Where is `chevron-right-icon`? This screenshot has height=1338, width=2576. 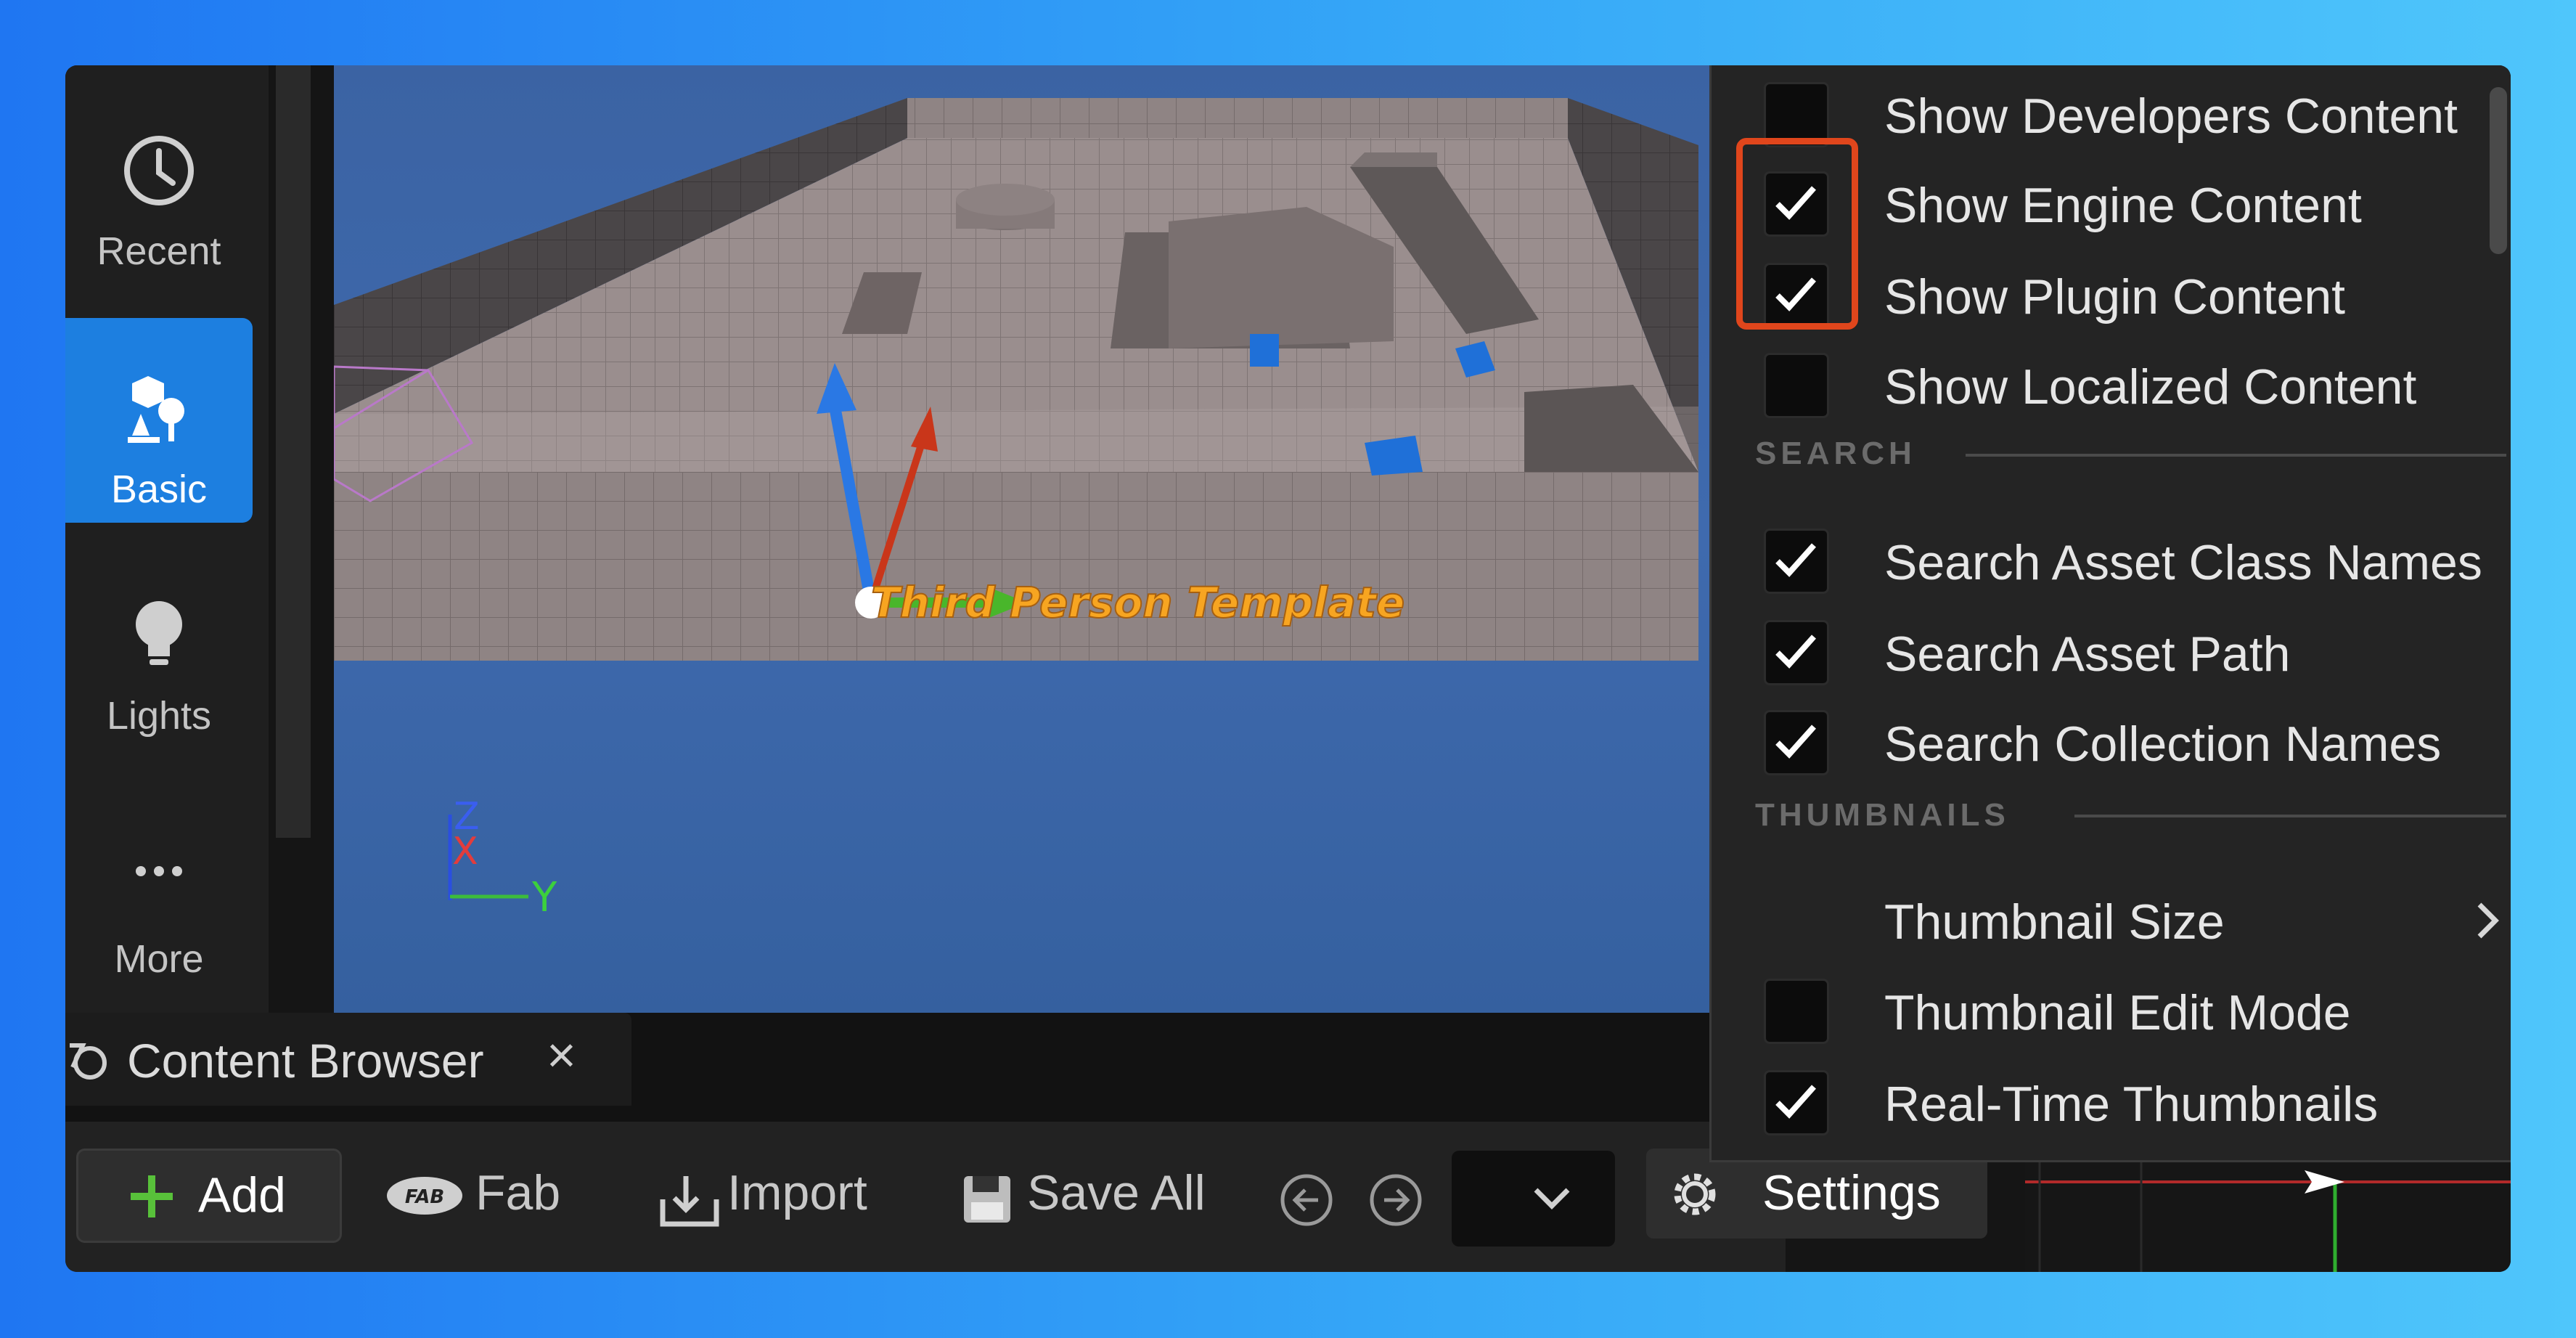
chevron-right-icon is located at coordinates (2488, 921).